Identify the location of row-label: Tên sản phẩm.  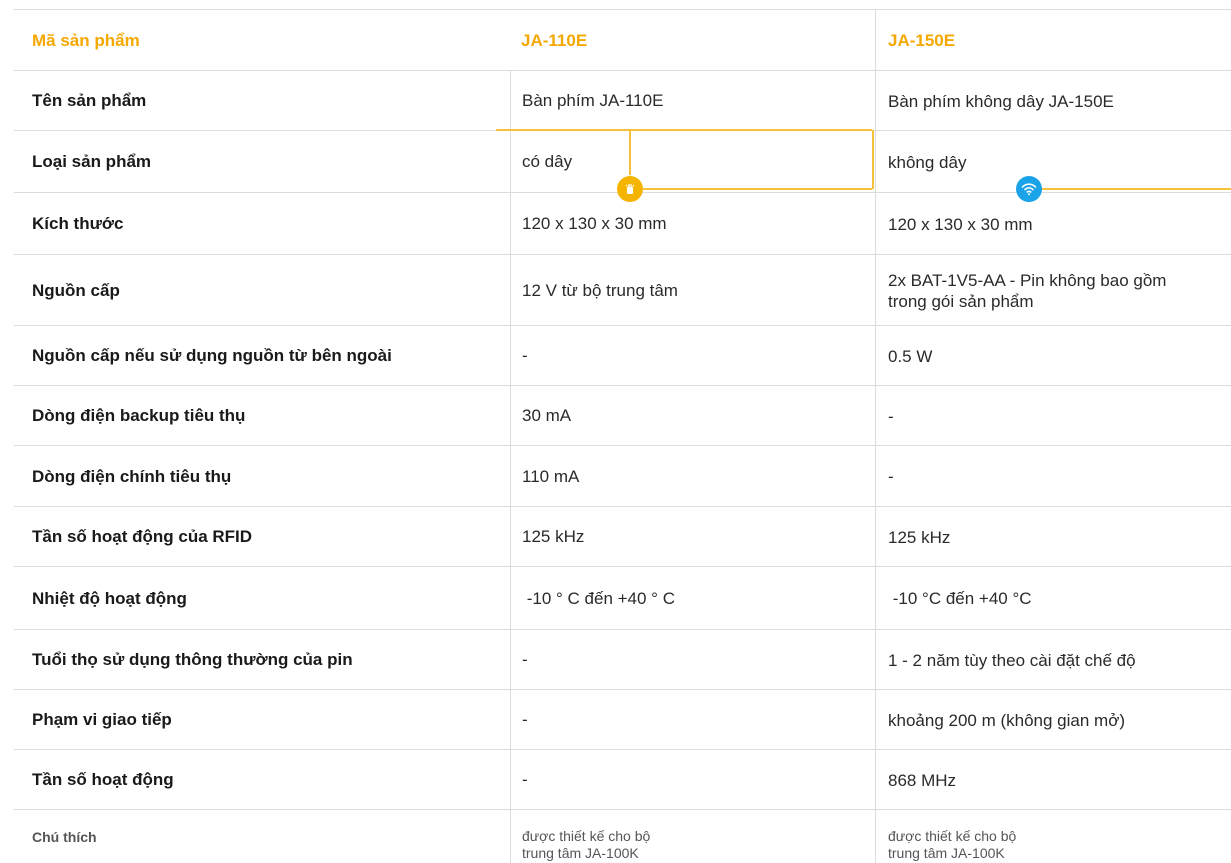
(89, 100).